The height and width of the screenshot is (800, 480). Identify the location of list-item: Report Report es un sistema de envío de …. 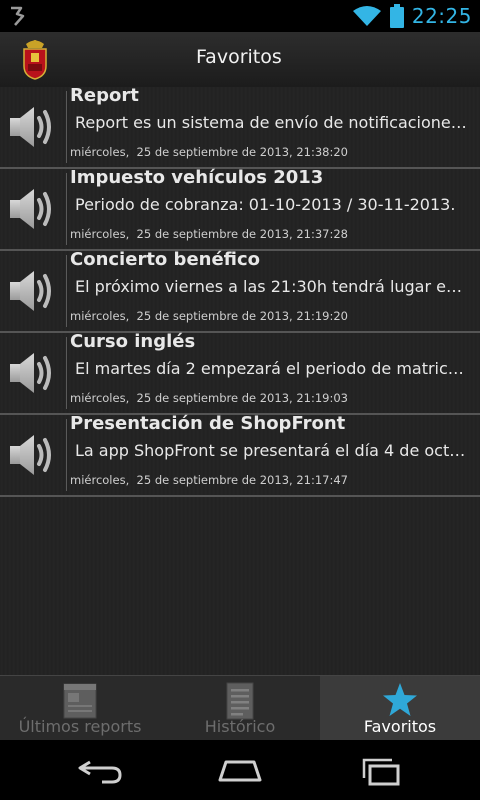
(240, 127).